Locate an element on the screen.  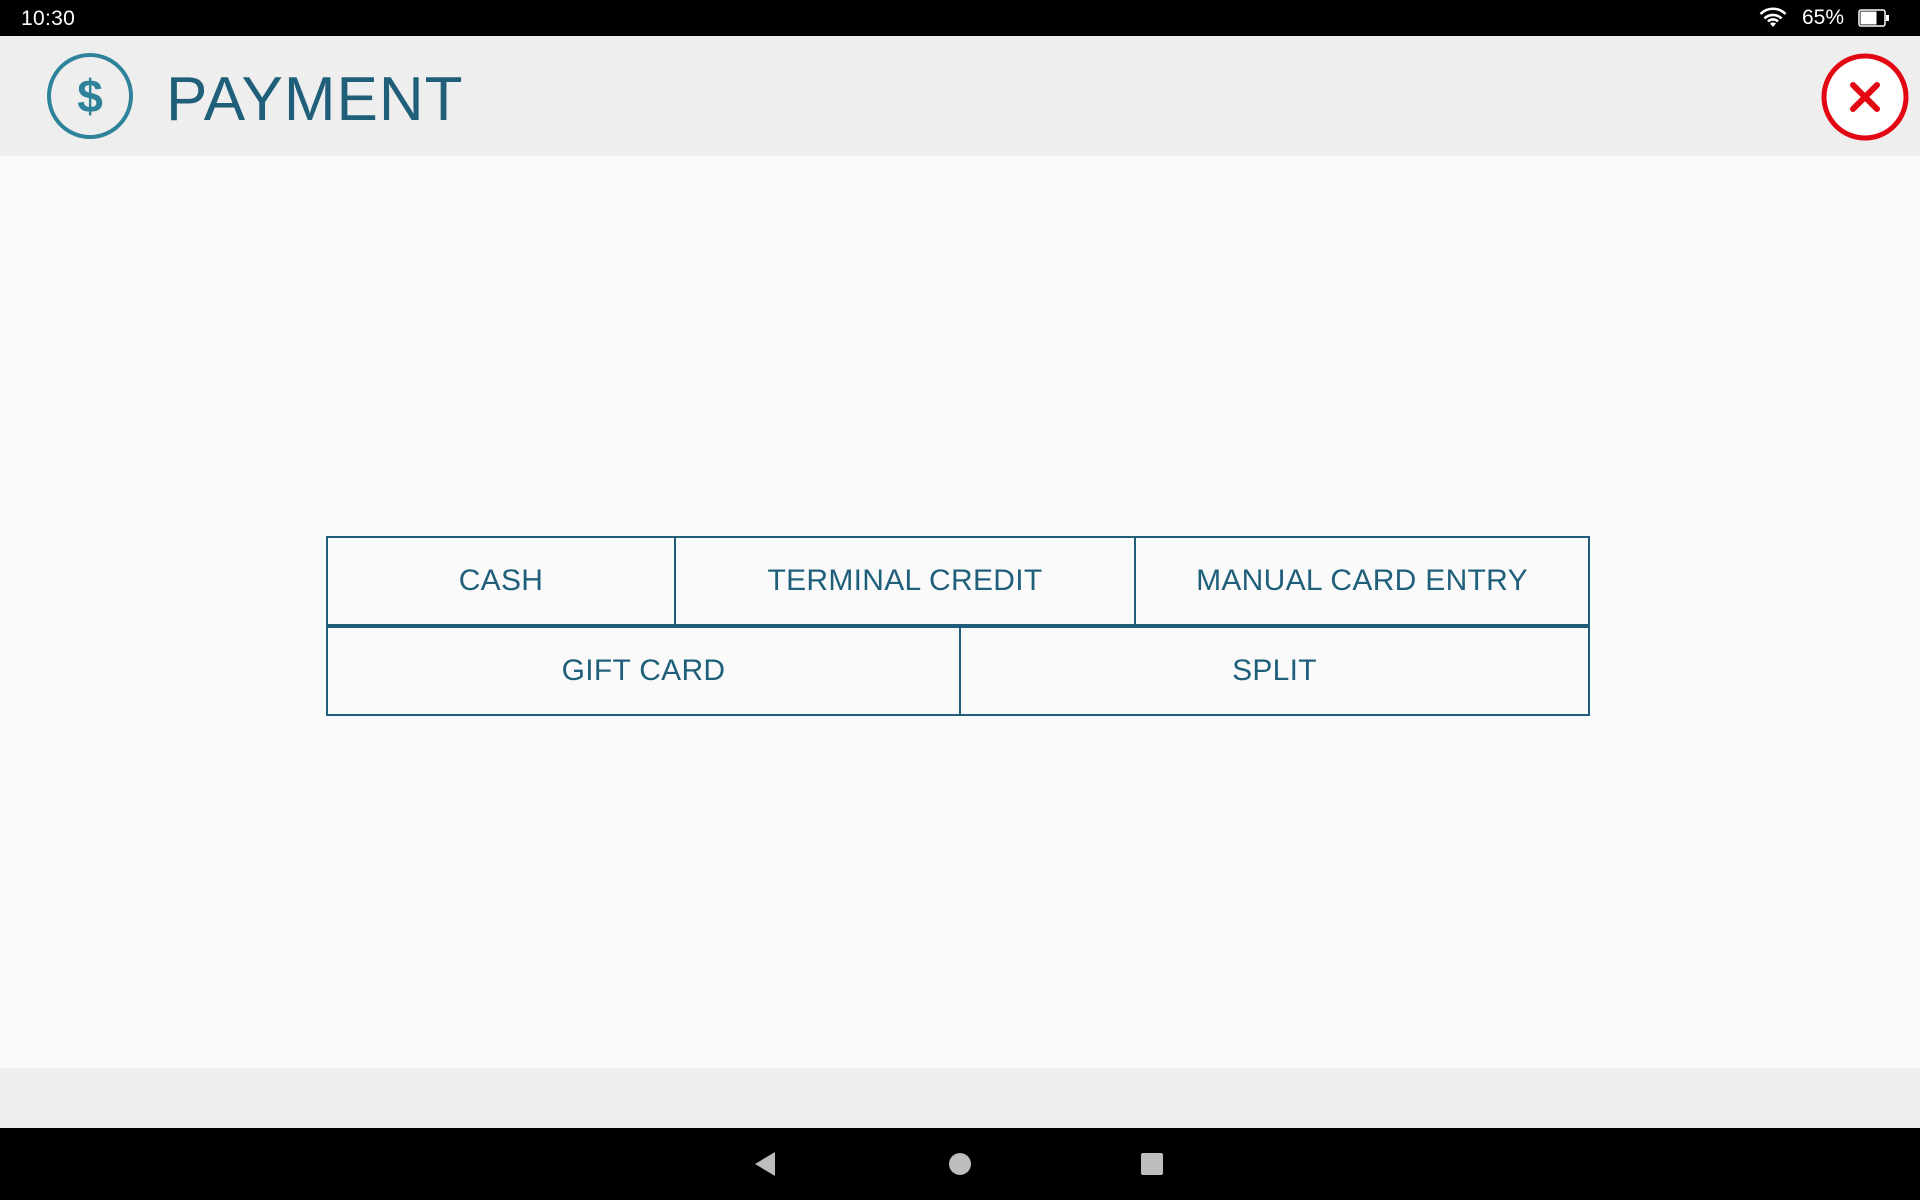
gift-card-button: GIFT CARD is located at coordinates (643, 671).